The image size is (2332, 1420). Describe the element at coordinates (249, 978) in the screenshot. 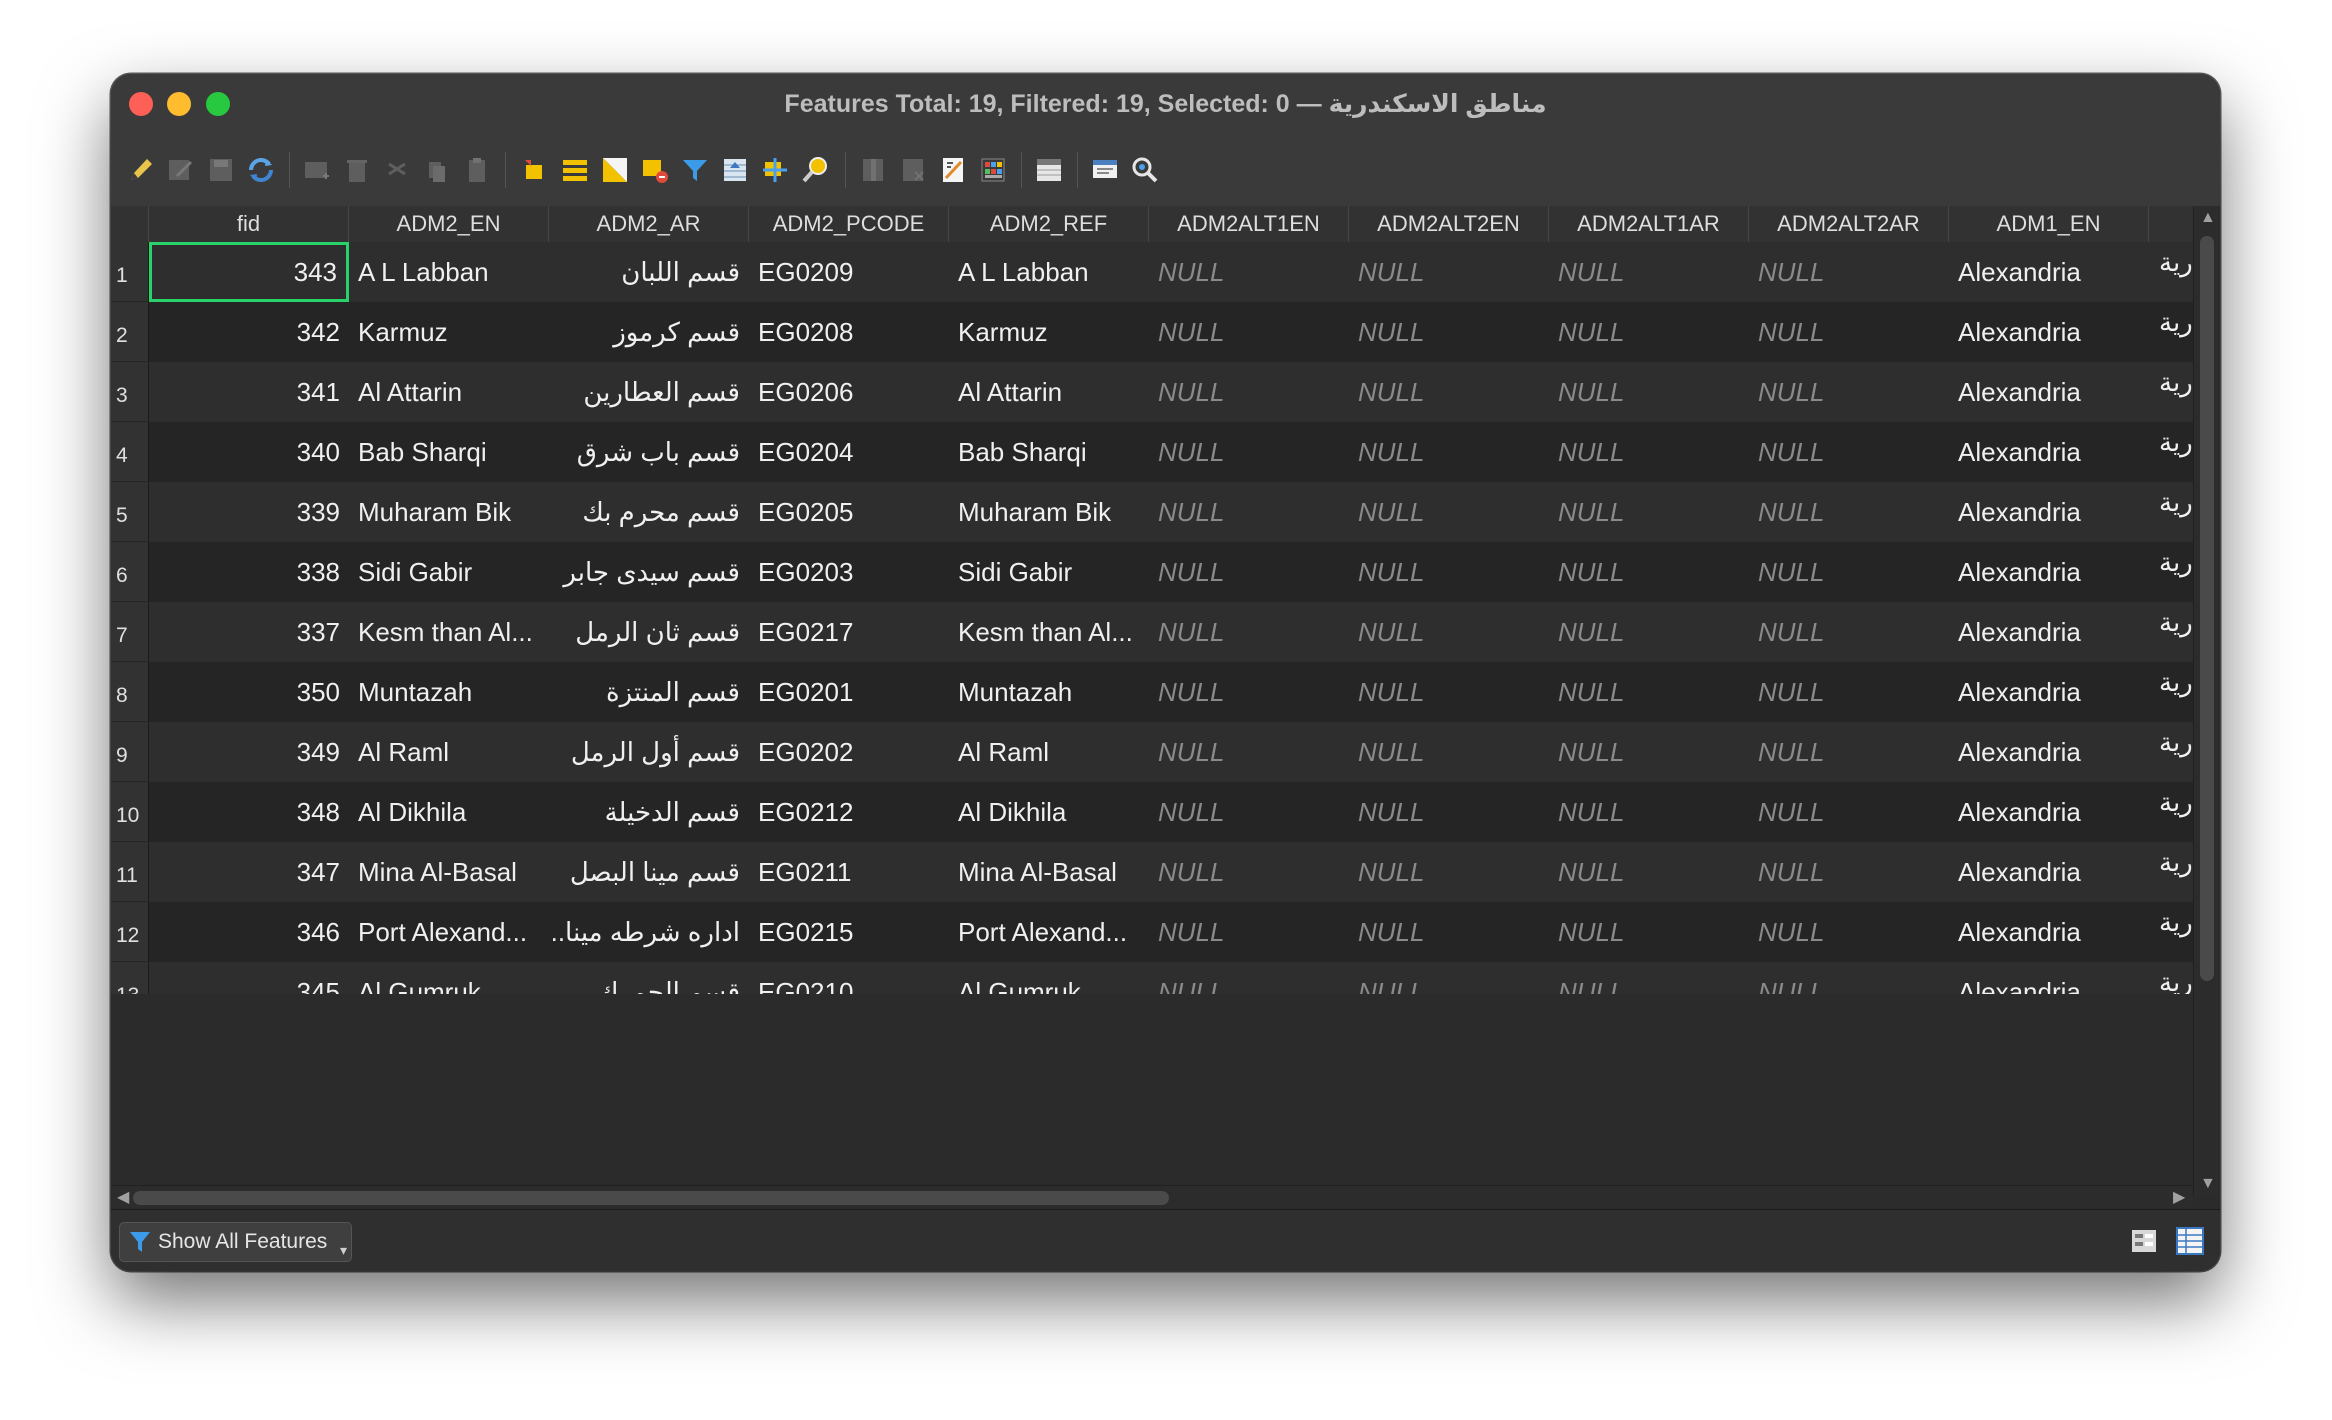

I see `cell-fid: 345` at that location.